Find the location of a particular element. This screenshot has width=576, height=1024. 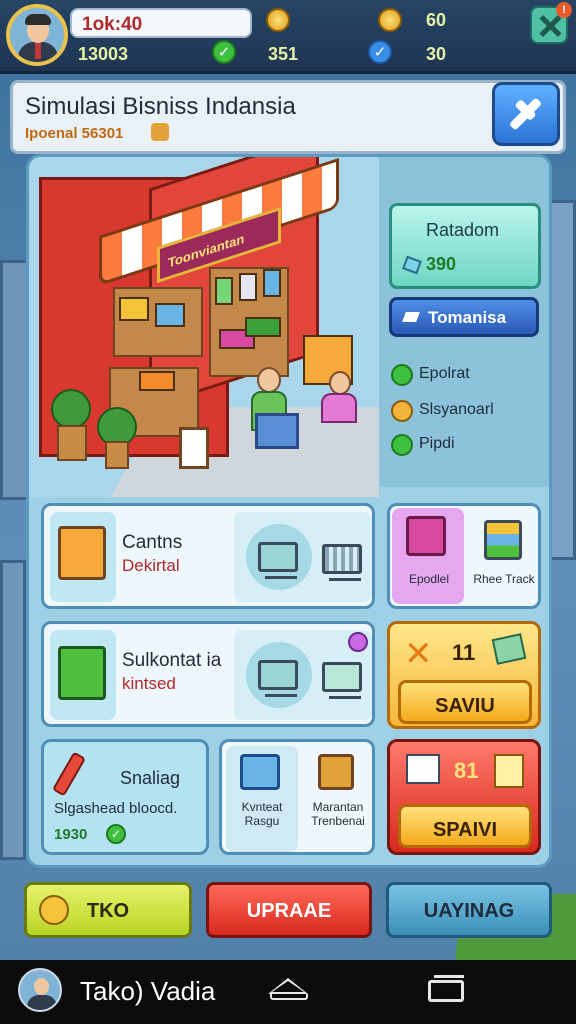

display-cart-icon is located at coordinates (278, 560).